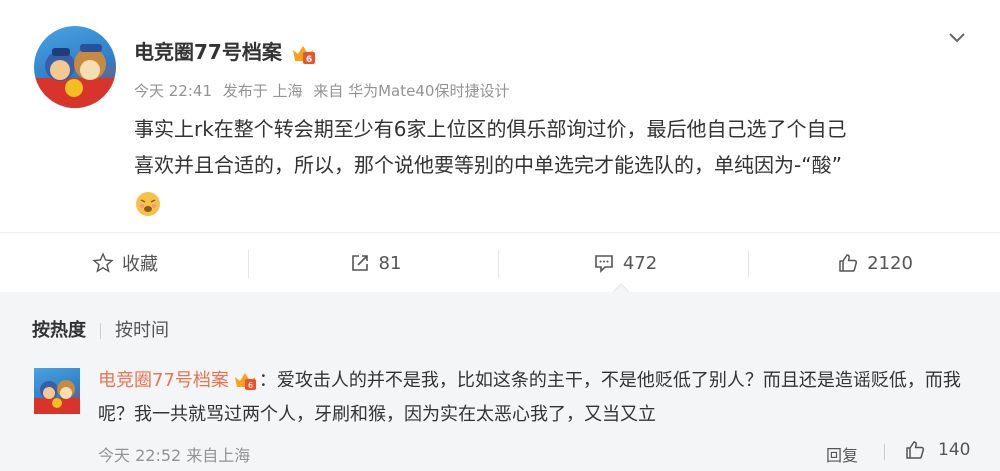 Image resolution: width=1000 pixels, height=471 pixels. Describe the element at coordinates (490, 129) in the screenshot. I see `post-content-line-1: 事实上rk在整个转会期至少有6家上位区的俱乐部询过价，最后他自己选了个自己` at that location.